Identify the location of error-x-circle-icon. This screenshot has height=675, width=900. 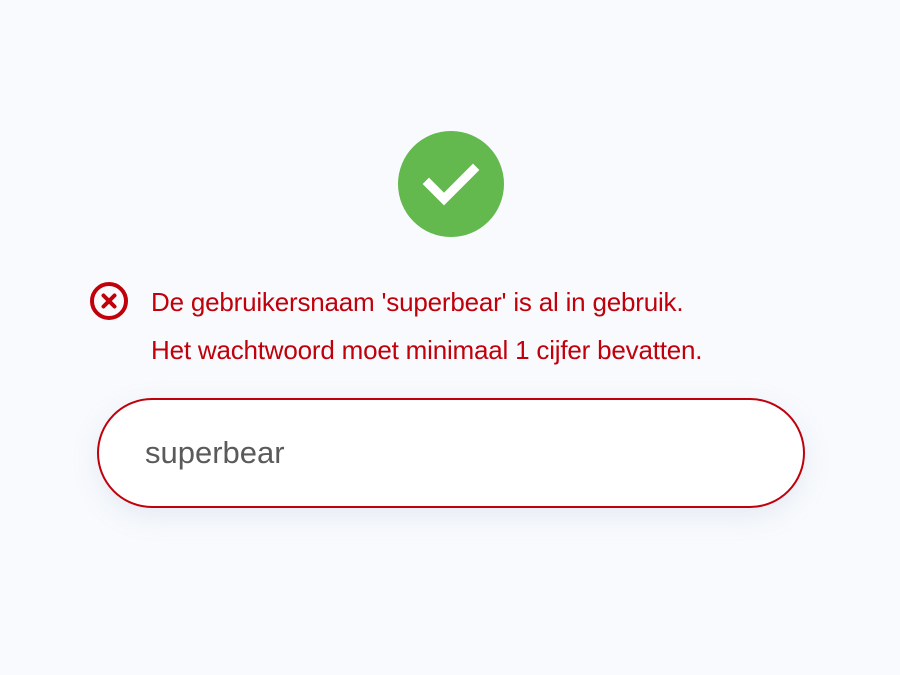
(109, 301).